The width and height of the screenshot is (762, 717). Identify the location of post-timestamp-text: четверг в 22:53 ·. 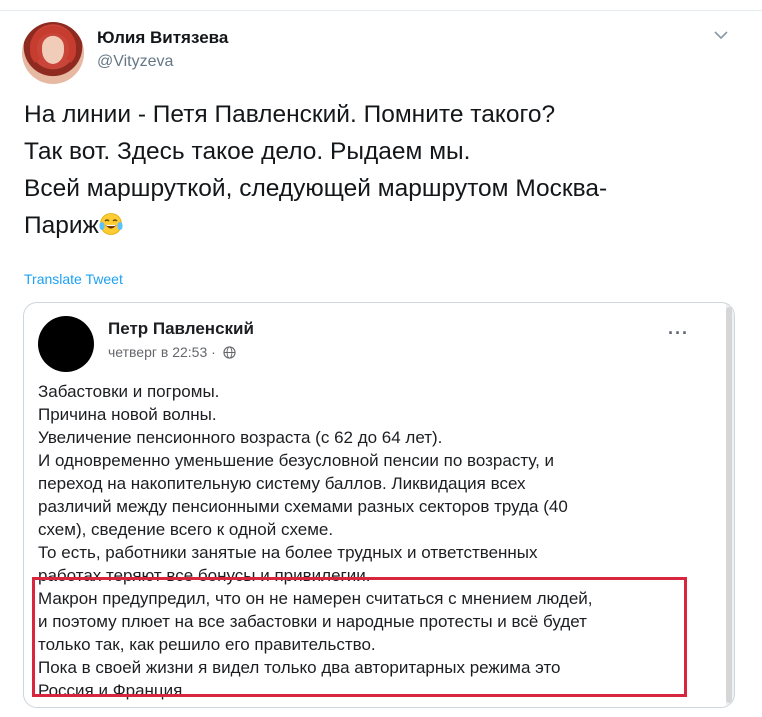
(162, 352).